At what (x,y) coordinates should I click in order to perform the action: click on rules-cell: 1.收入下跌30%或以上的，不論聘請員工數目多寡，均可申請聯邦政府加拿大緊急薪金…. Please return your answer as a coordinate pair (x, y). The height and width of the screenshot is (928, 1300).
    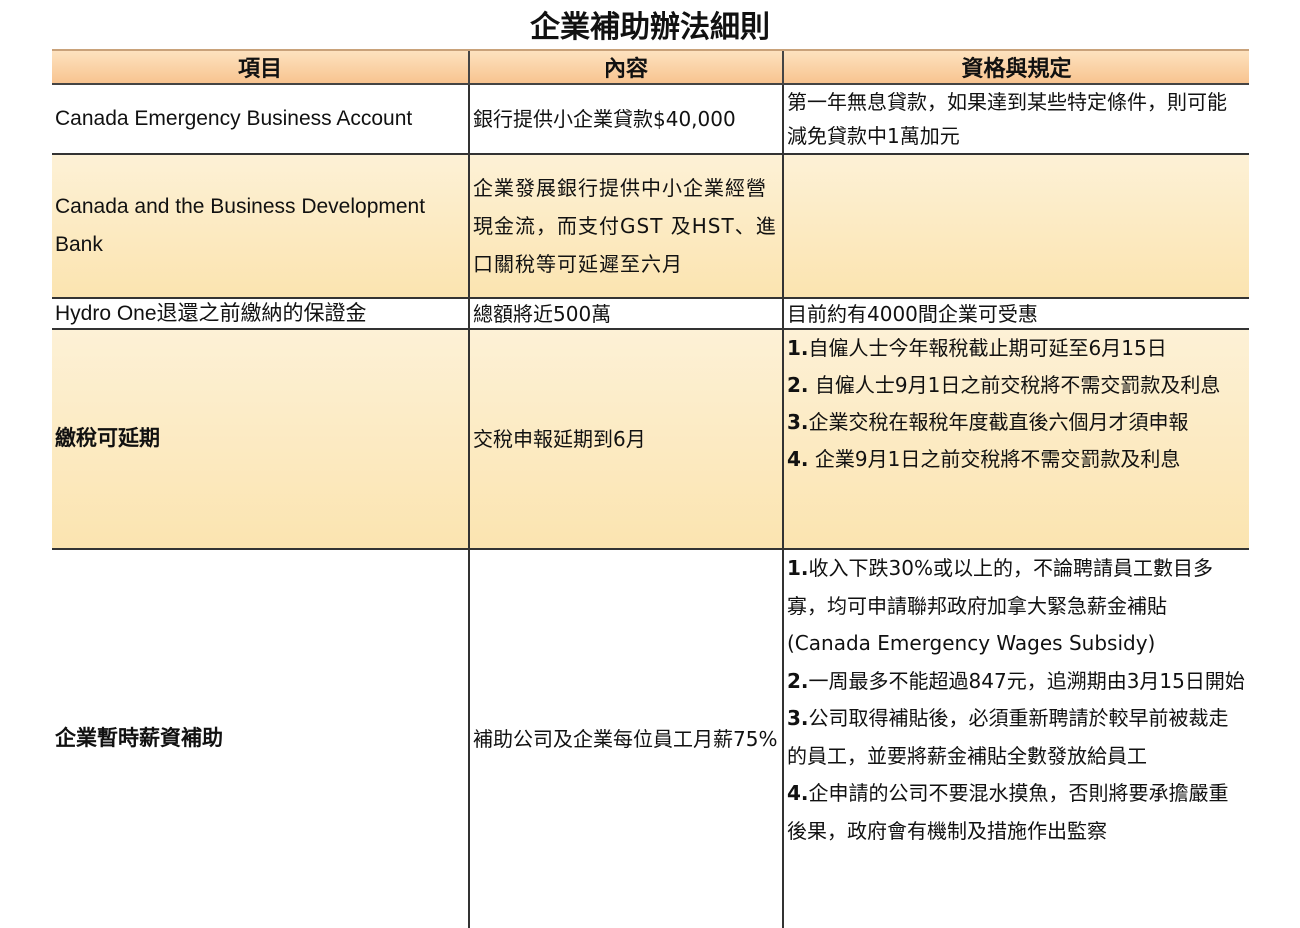
    Looking at the image, I should click on (1015, 738).